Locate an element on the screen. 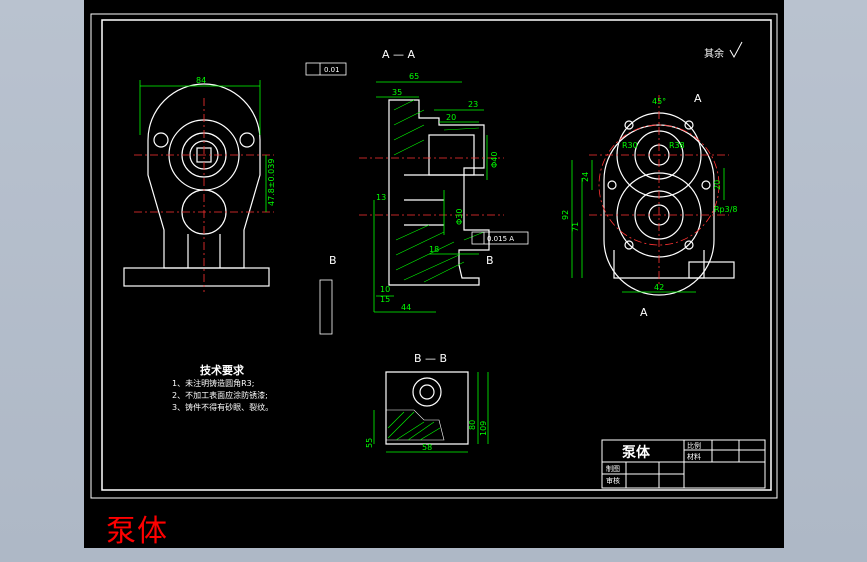  dim-42: 42 is located at coordinates (659, 287).